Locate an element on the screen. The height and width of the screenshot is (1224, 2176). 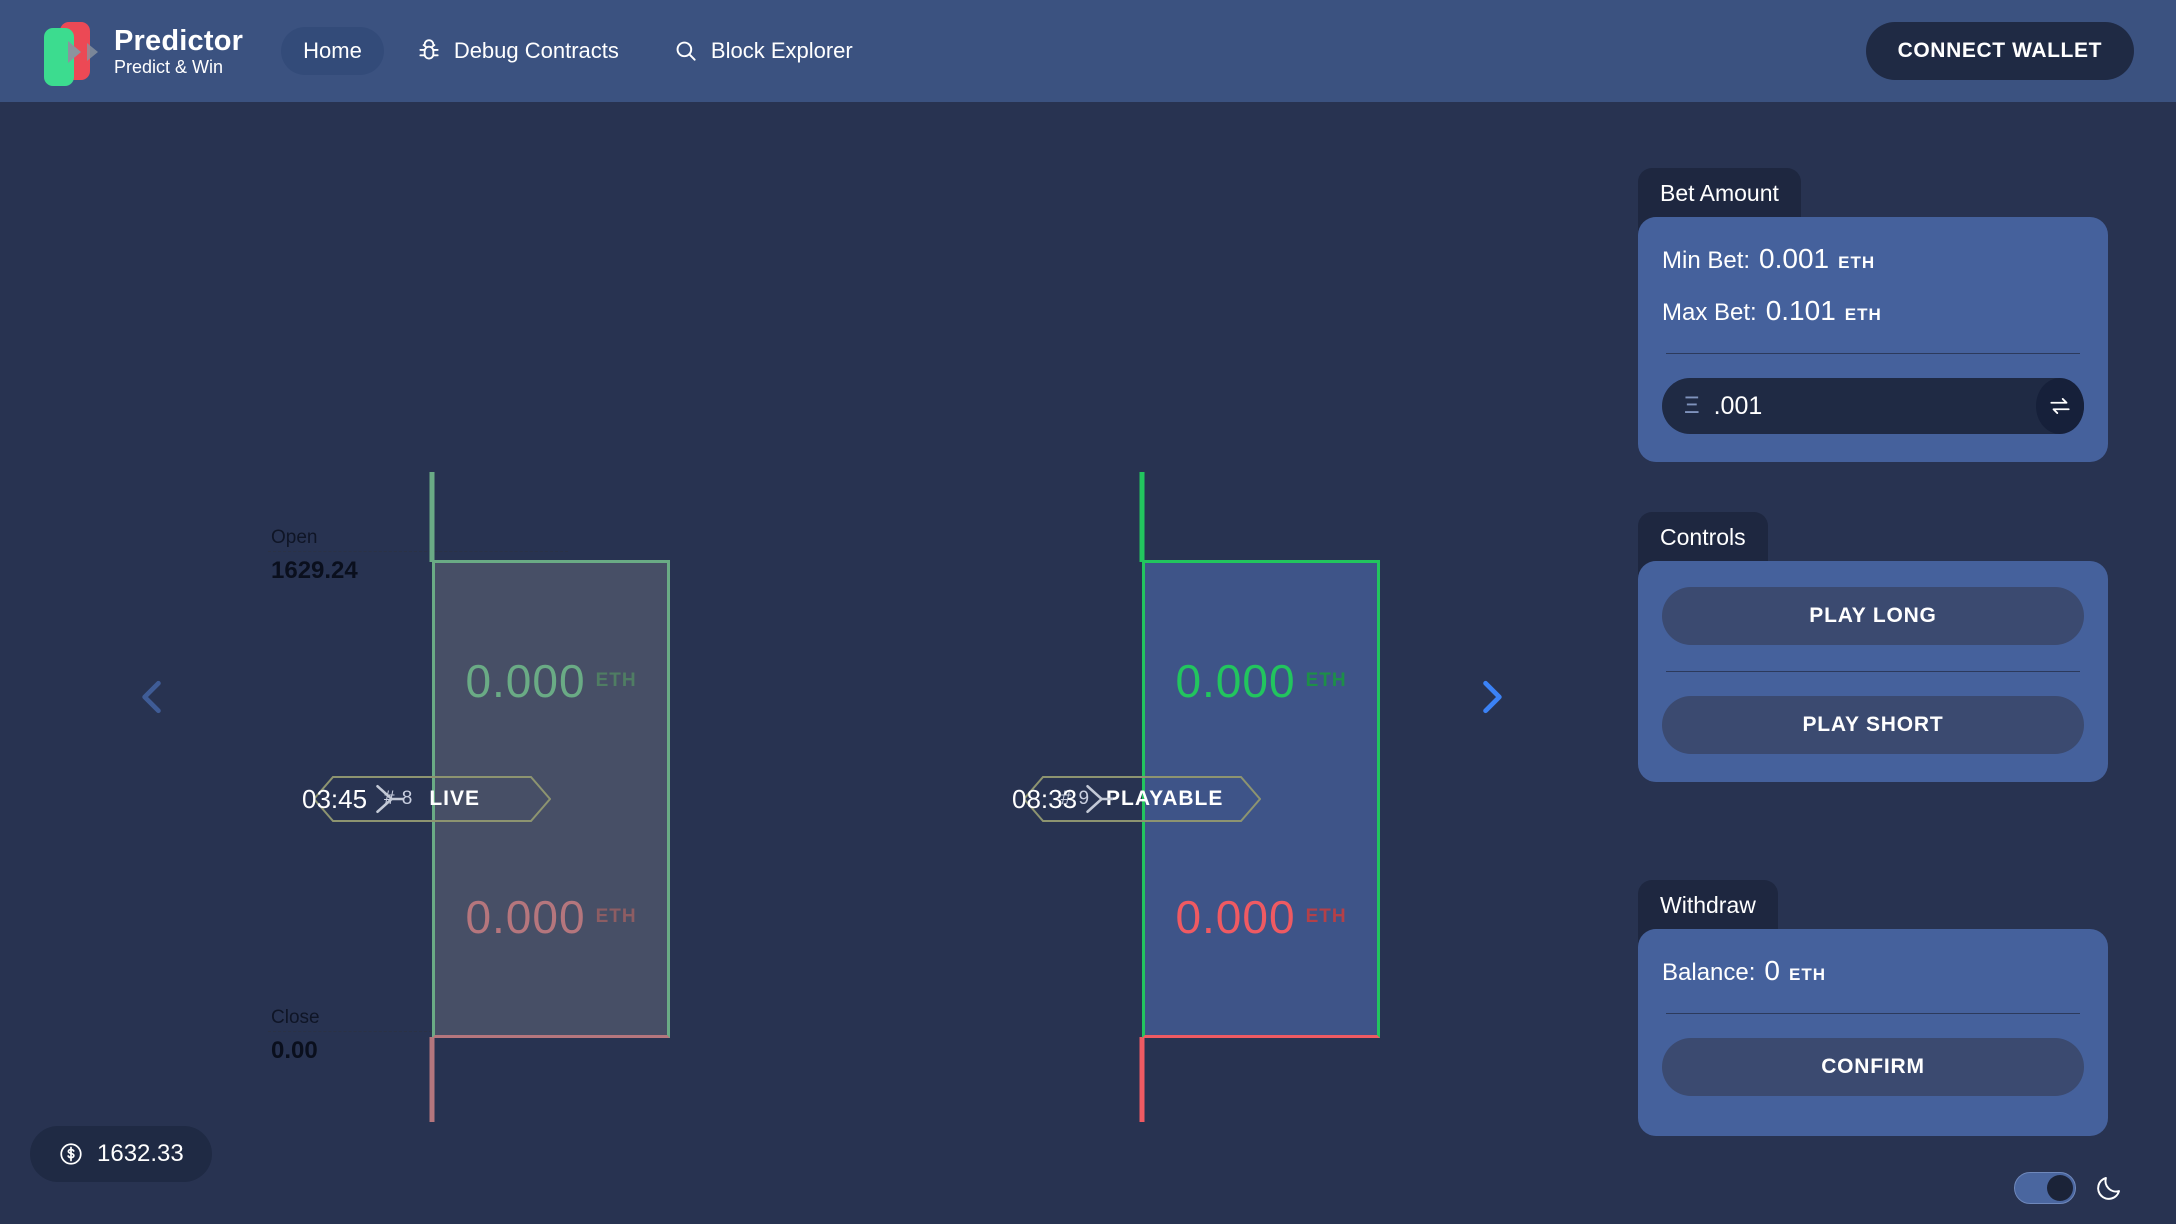
balance-label: Balance: is located at coordinates (1709, 972).